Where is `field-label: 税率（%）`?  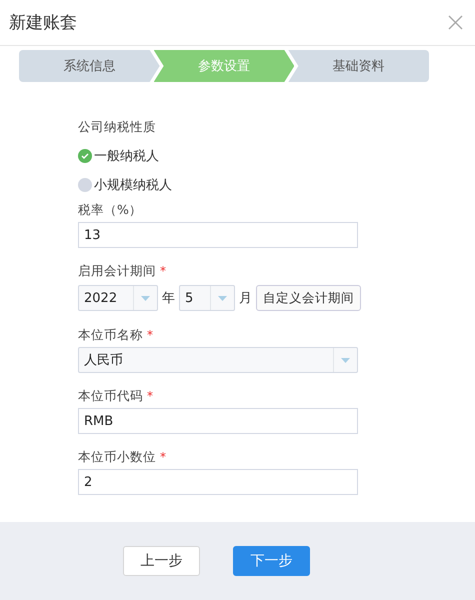 field-label: 税率（%） is located at coordinates (110, 209).